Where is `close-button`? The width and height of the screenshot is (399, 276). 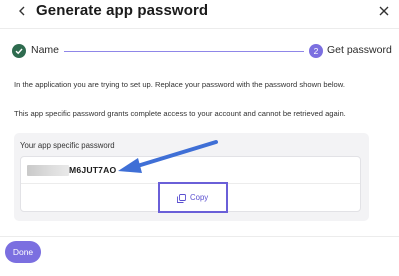 close-button is located at coordinates (384, 11).